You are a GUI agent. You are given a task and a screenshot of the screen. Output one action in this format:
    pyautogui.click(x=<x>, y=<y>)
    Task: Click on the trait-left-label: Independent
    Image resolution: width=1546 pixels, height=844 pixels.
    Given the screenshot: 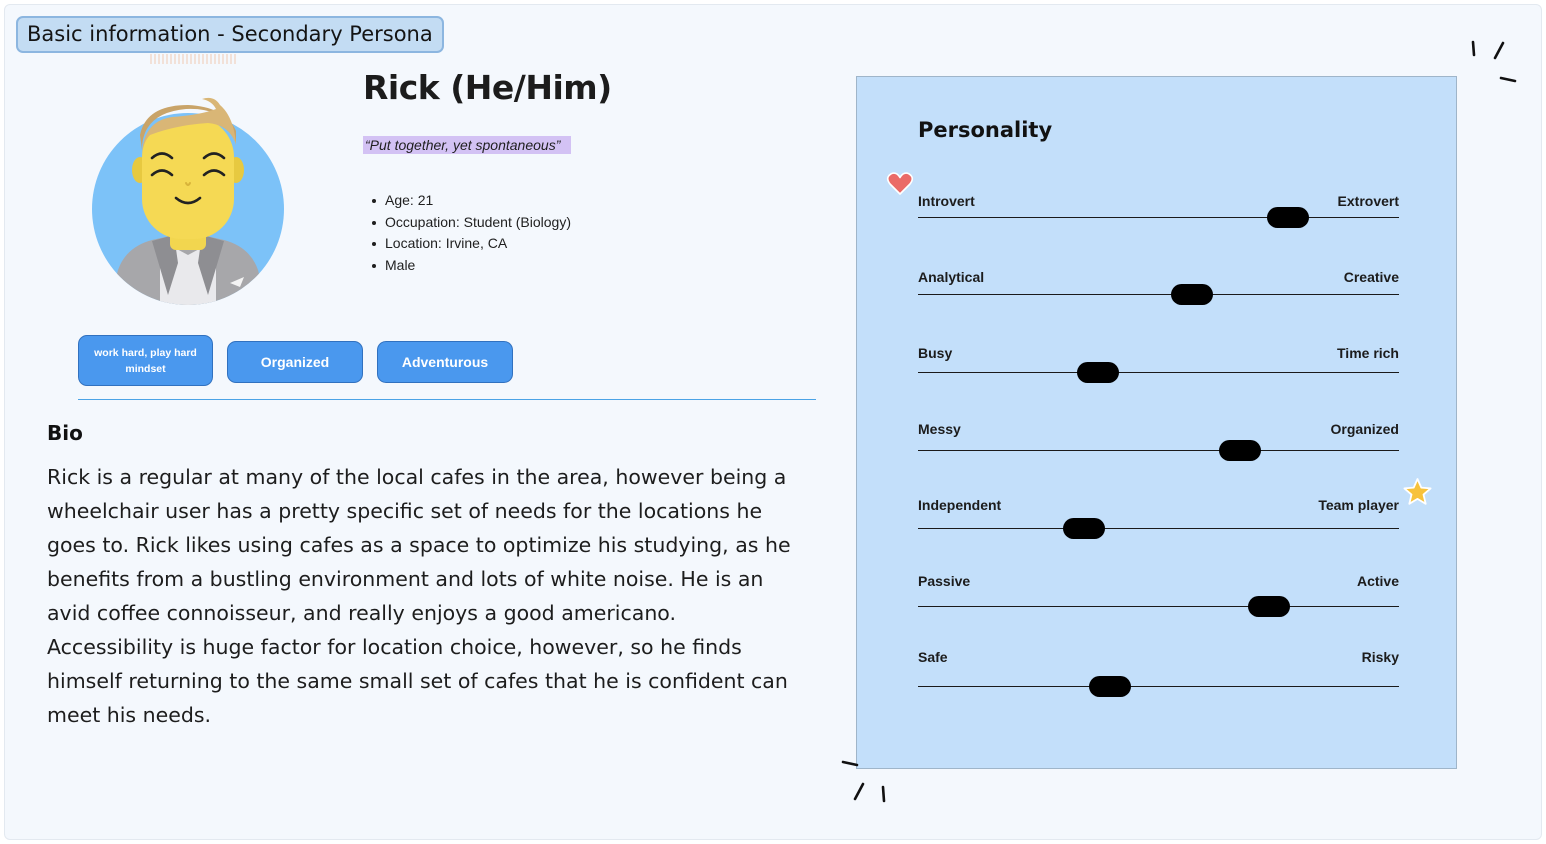 What is the action you would take?
    pyautogui.click(x=960, y=505)
    